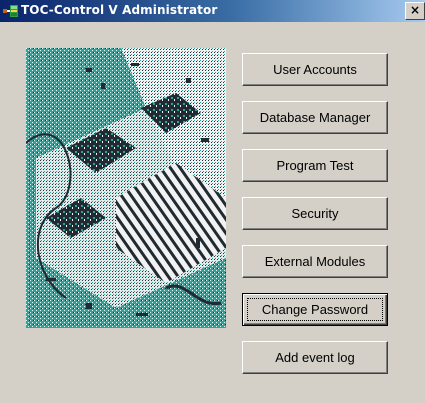  What do you see at coordinates (315, 69) in the screenshot?
I see `user-accounts-button: User Accounts` at bounding box center [315, 69].